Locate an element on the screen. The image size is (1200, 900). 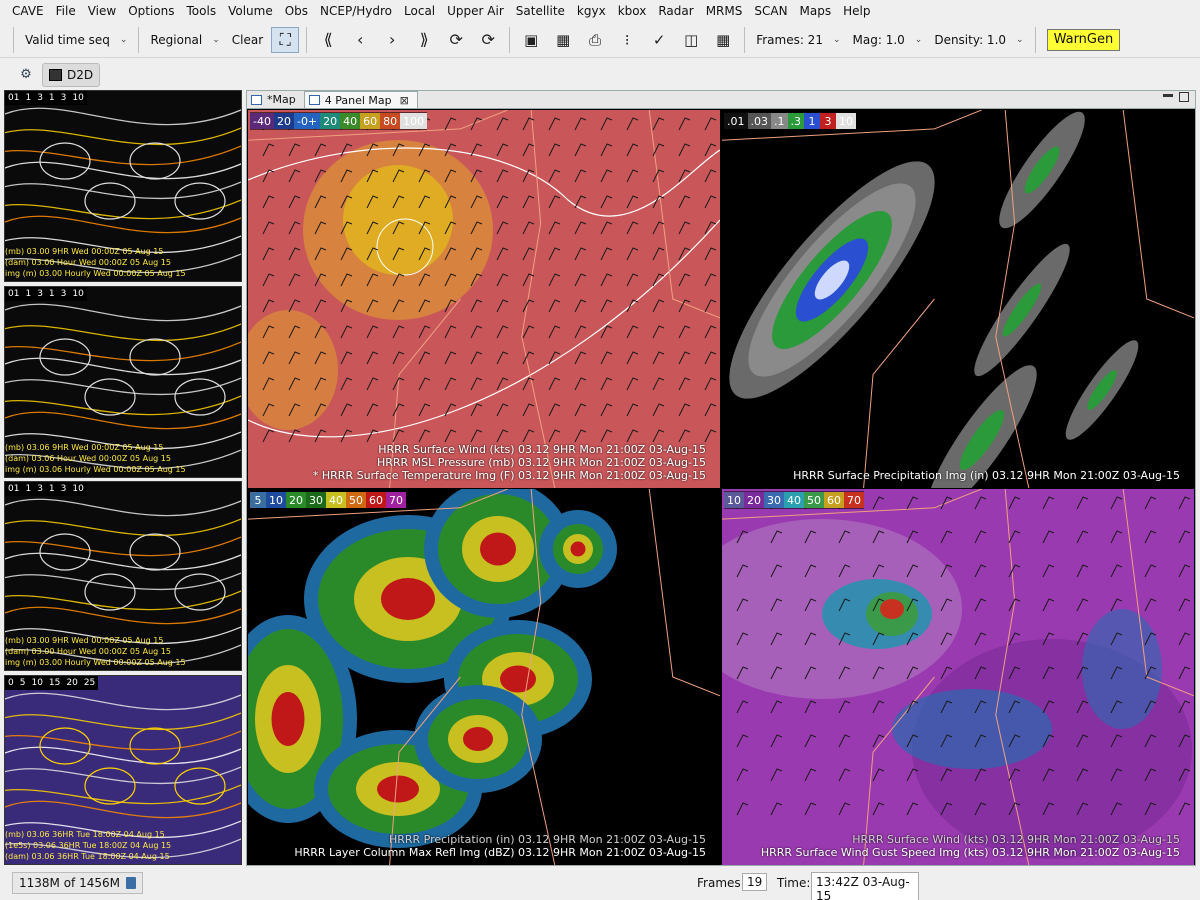
layers-icon: ▣ is located at coordinates (531, 40).